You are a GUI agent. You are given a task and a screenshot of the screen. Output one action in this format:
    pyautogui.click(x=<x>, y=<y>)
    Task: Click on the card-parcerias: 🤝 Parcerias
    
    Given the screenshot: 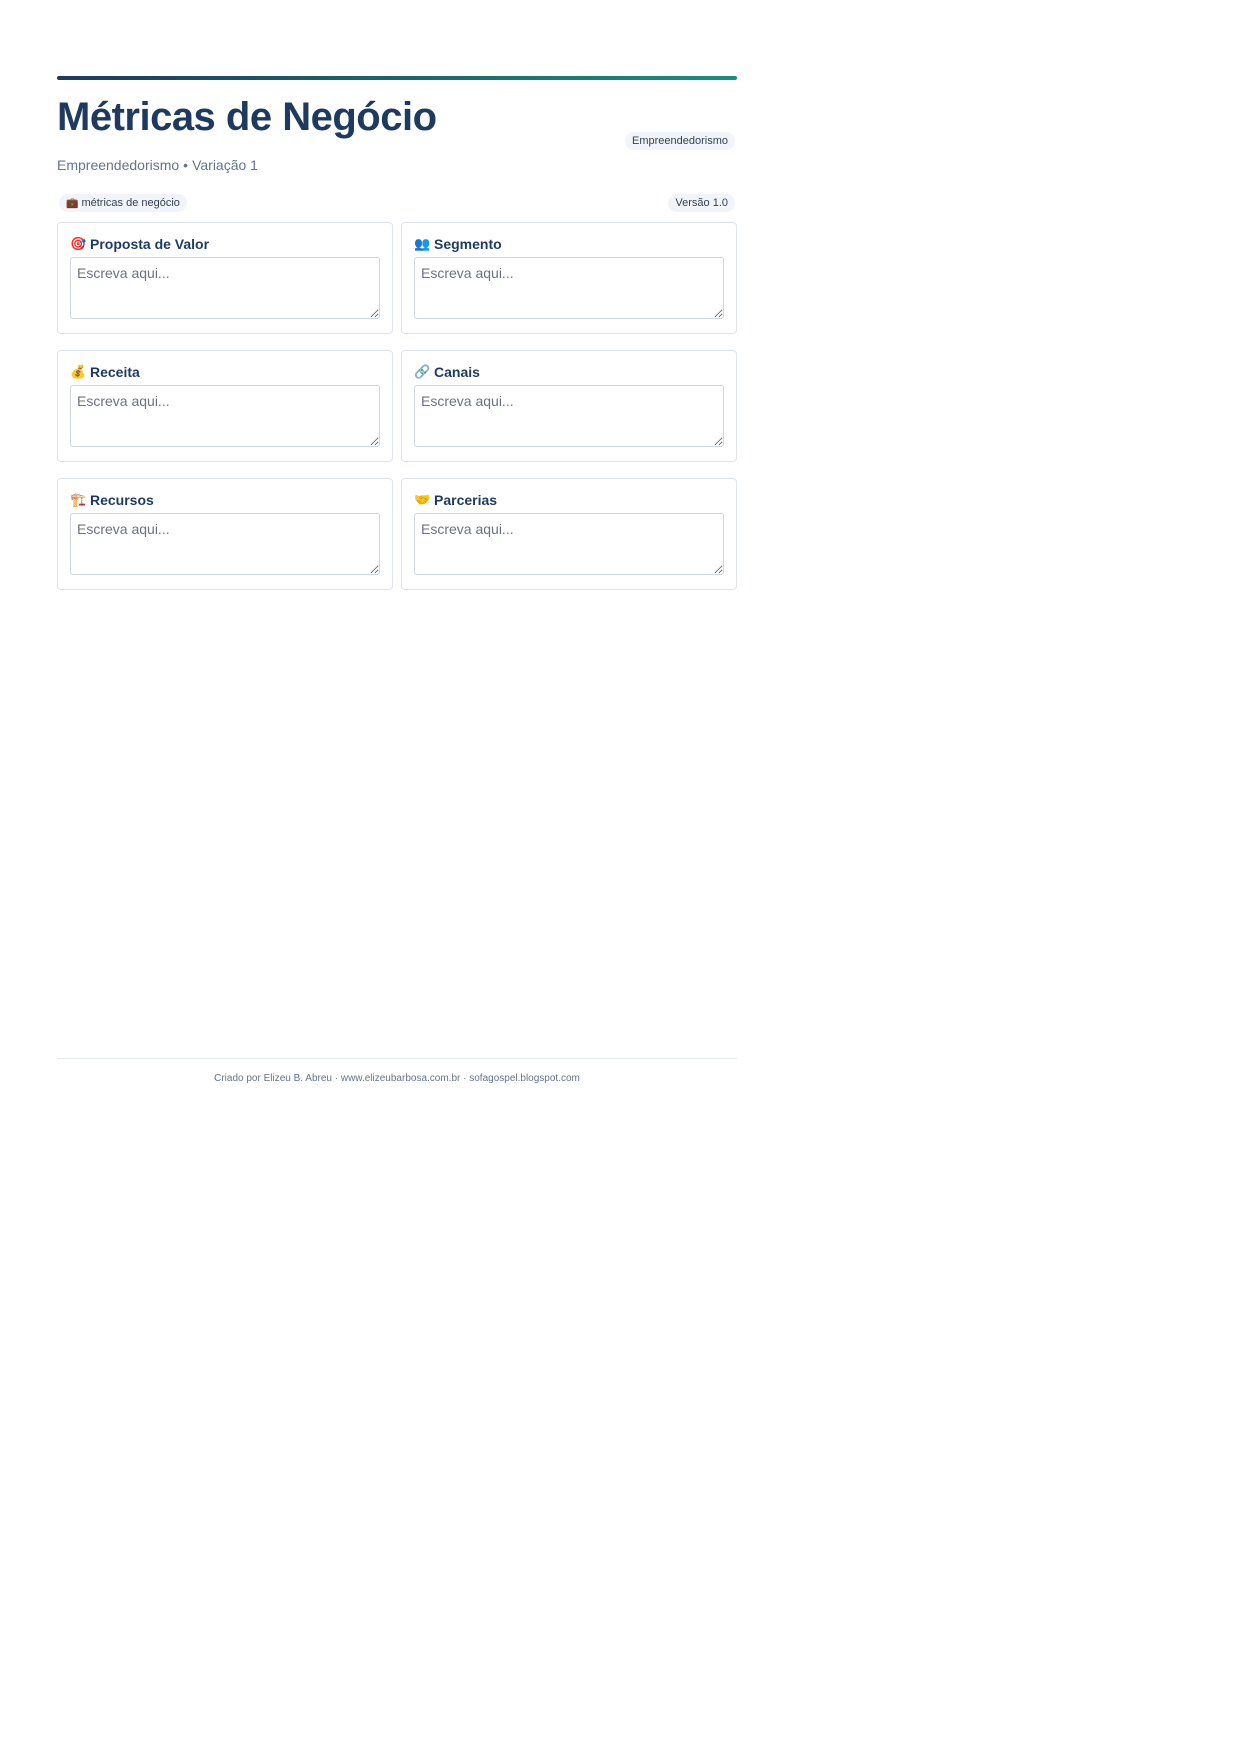 What is the action you would take?
    pyautogui.click(x=569, y=534)
    